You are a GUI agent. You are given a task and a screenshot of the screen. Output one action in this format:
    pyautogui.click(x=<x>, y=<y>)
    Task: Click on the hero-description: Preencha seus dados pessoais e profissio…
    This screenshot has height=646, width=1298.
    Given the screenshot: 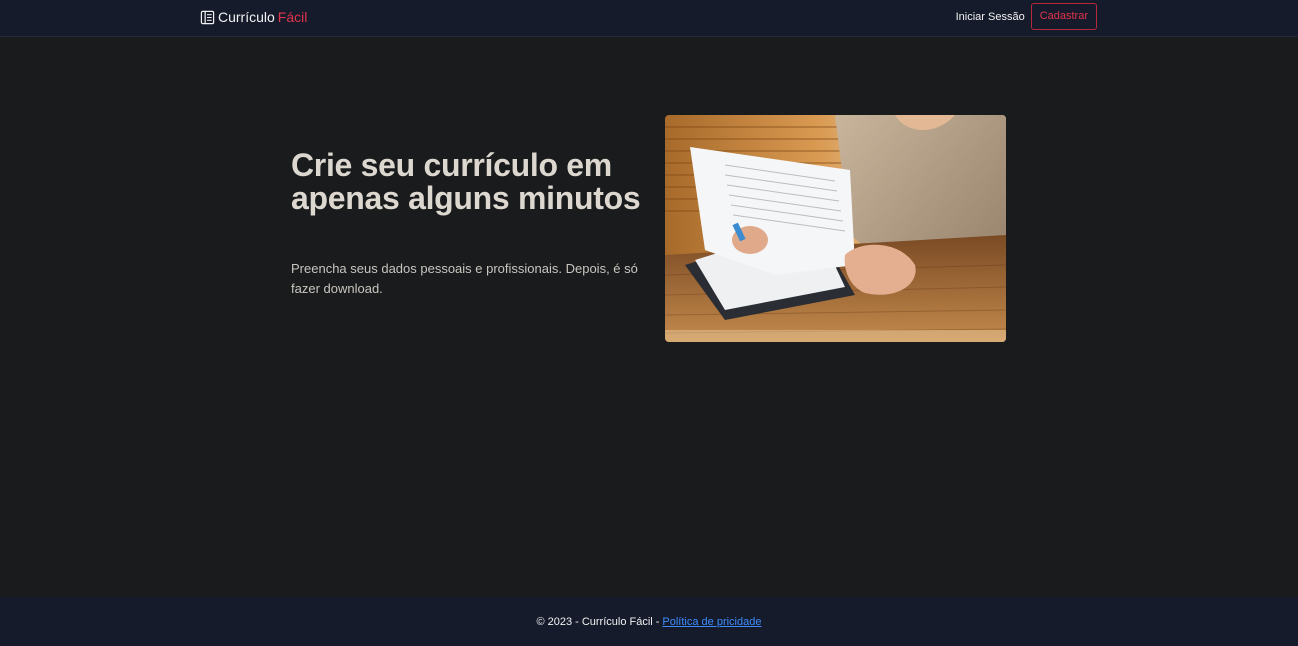 What is the action you would take?
    pyautogui.click(x=464, y=278)
    